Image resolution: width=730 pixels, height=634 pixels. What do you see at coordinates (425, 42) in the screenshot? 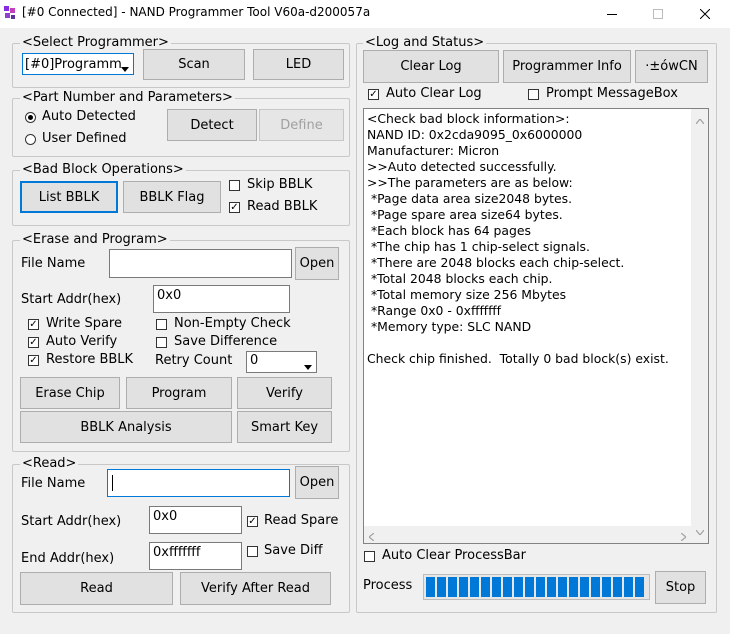
I see `log-status-label: <Log and Status>` at bounding box center [425, 42].